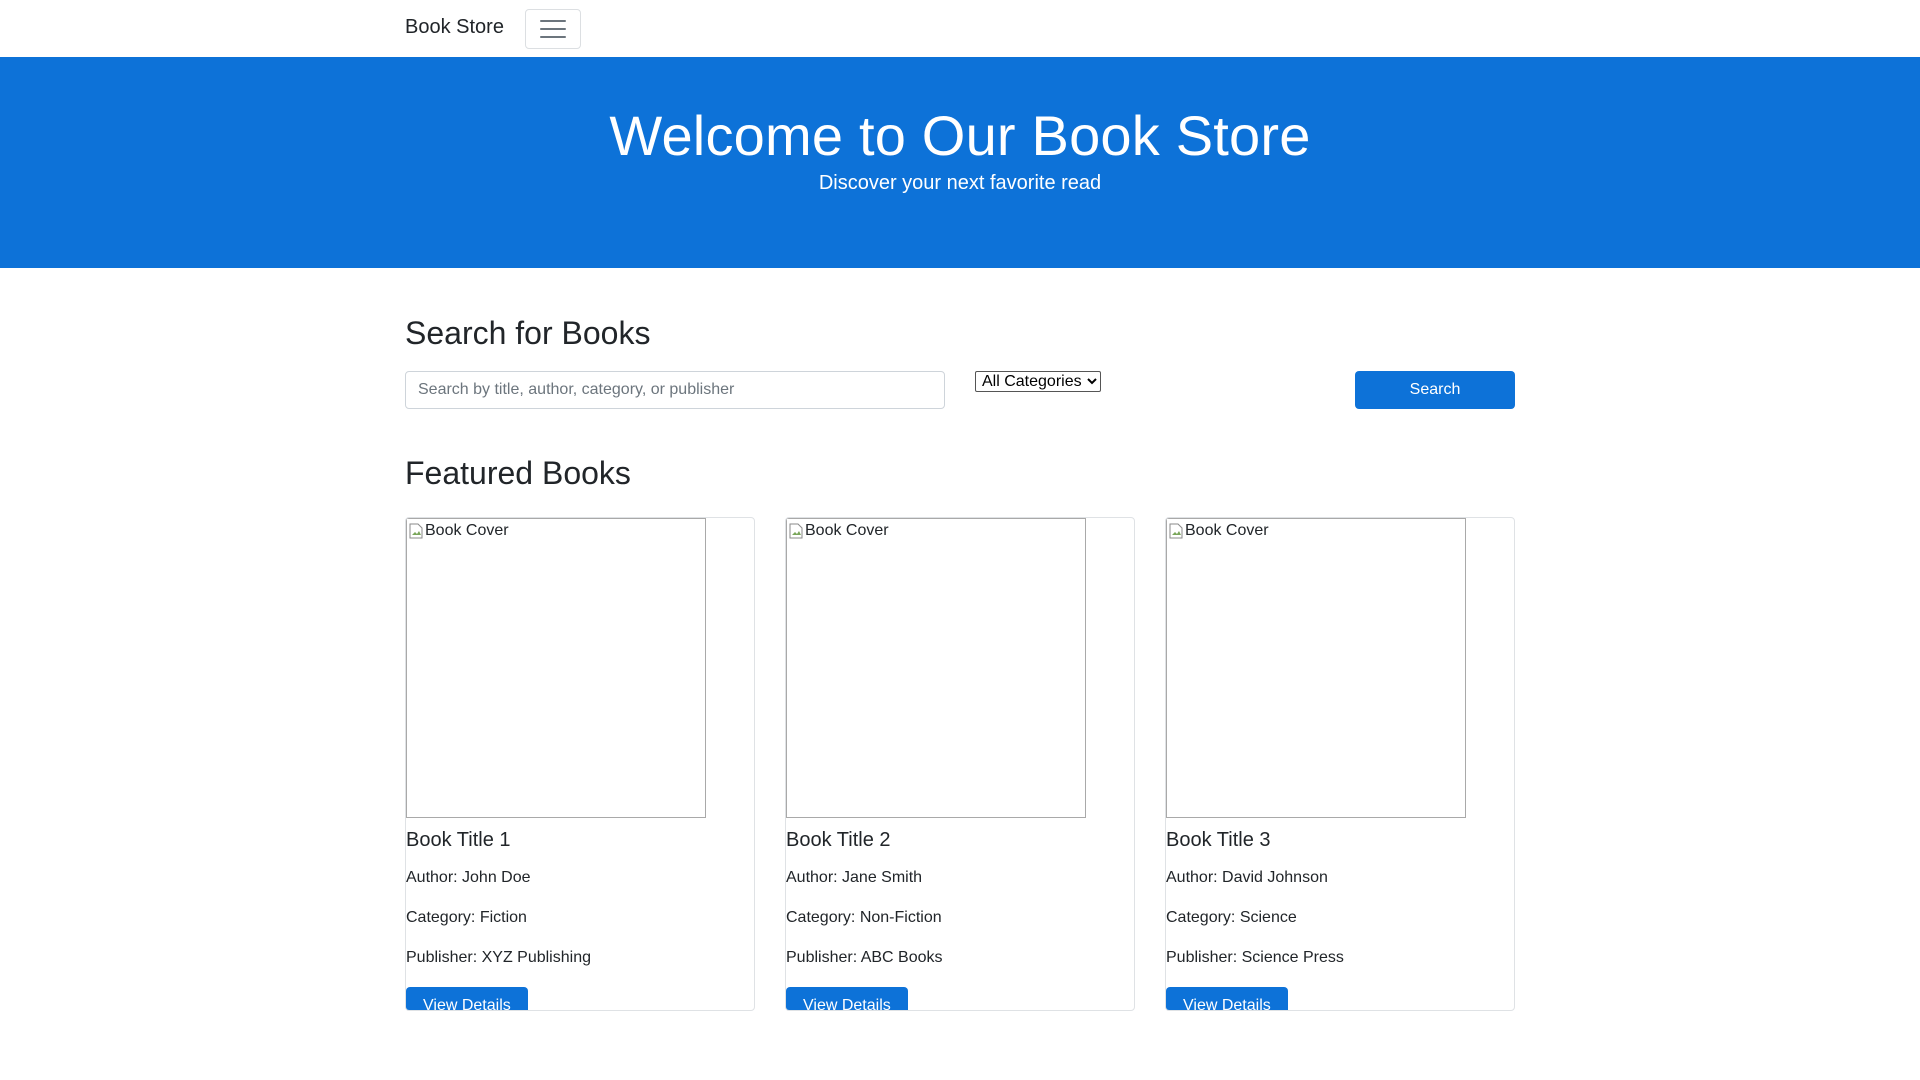 This screenshot has width=1920, height=1080. What do you see at coordinates (1435, 390) in the screenshot?
I see `search-button: Search` at bounding box center [1435, 390].